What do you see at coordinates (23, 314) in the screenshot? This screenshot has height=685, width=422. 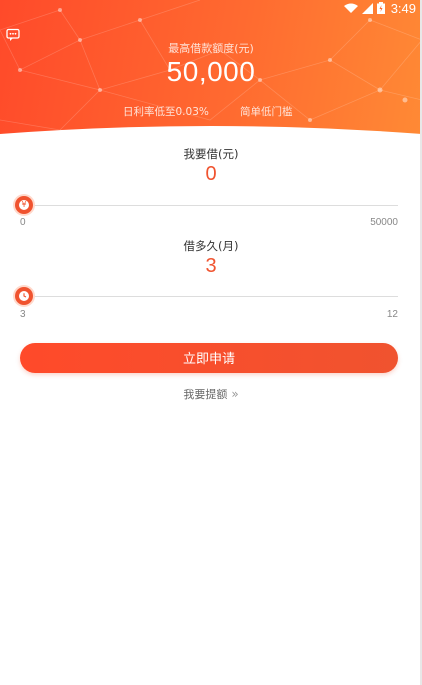 I see `term-min-label: 3` at bounding box center [23, 314].